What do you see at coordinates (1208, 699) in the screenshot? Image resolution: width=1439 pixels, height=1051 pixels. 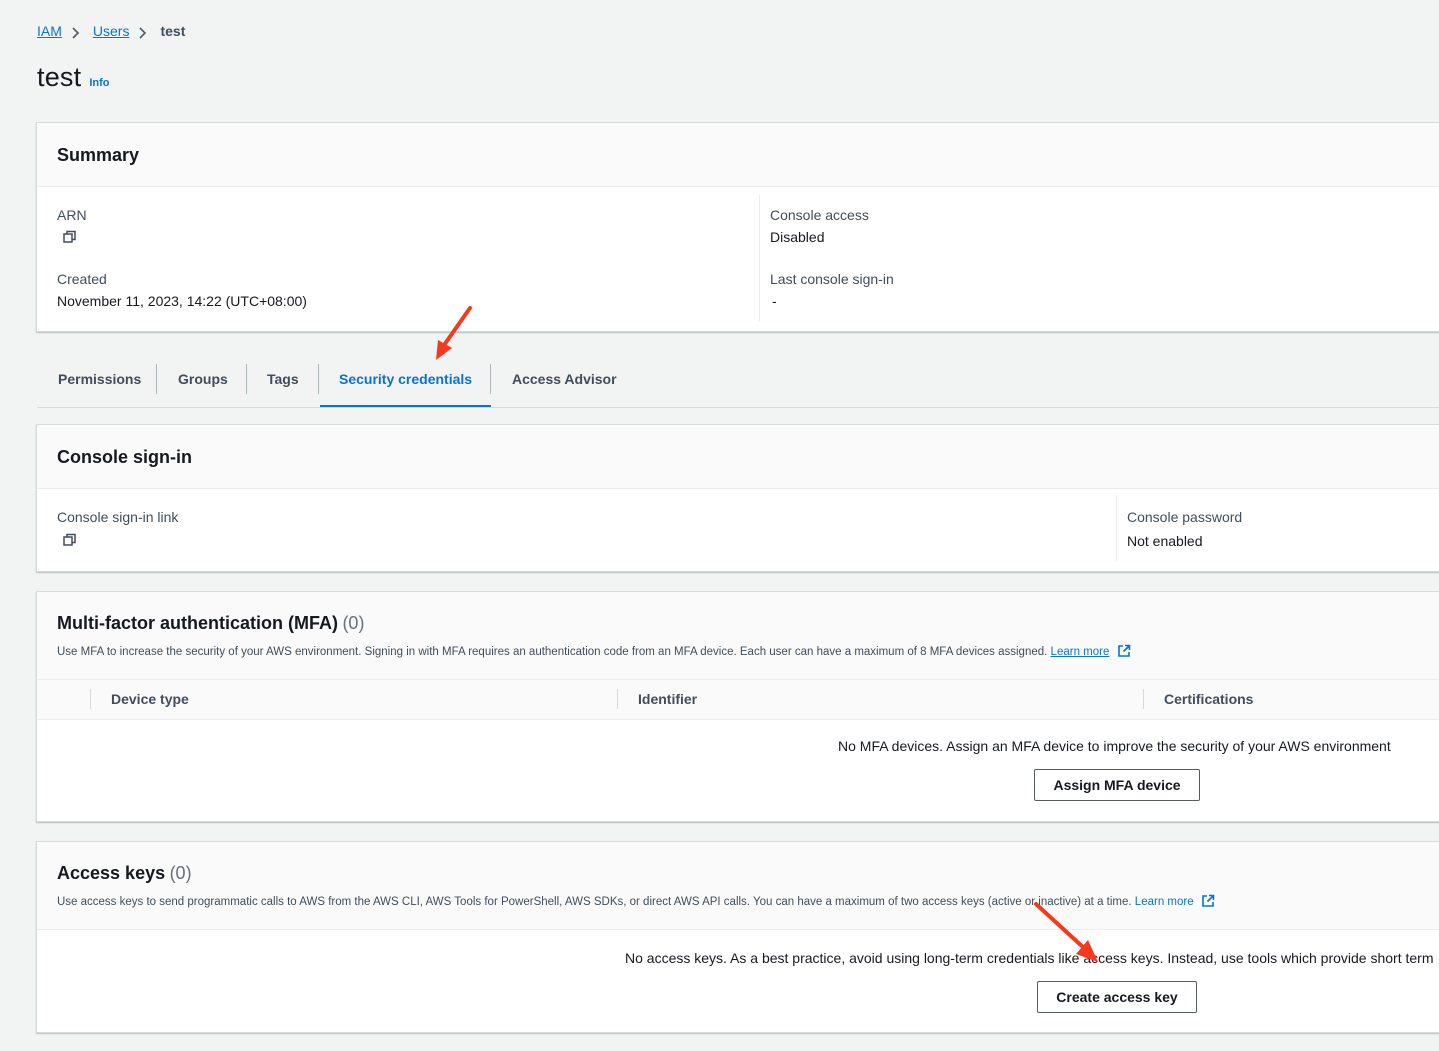 I see `column-certifications: Certifications` at bounding box center [1208, 699].